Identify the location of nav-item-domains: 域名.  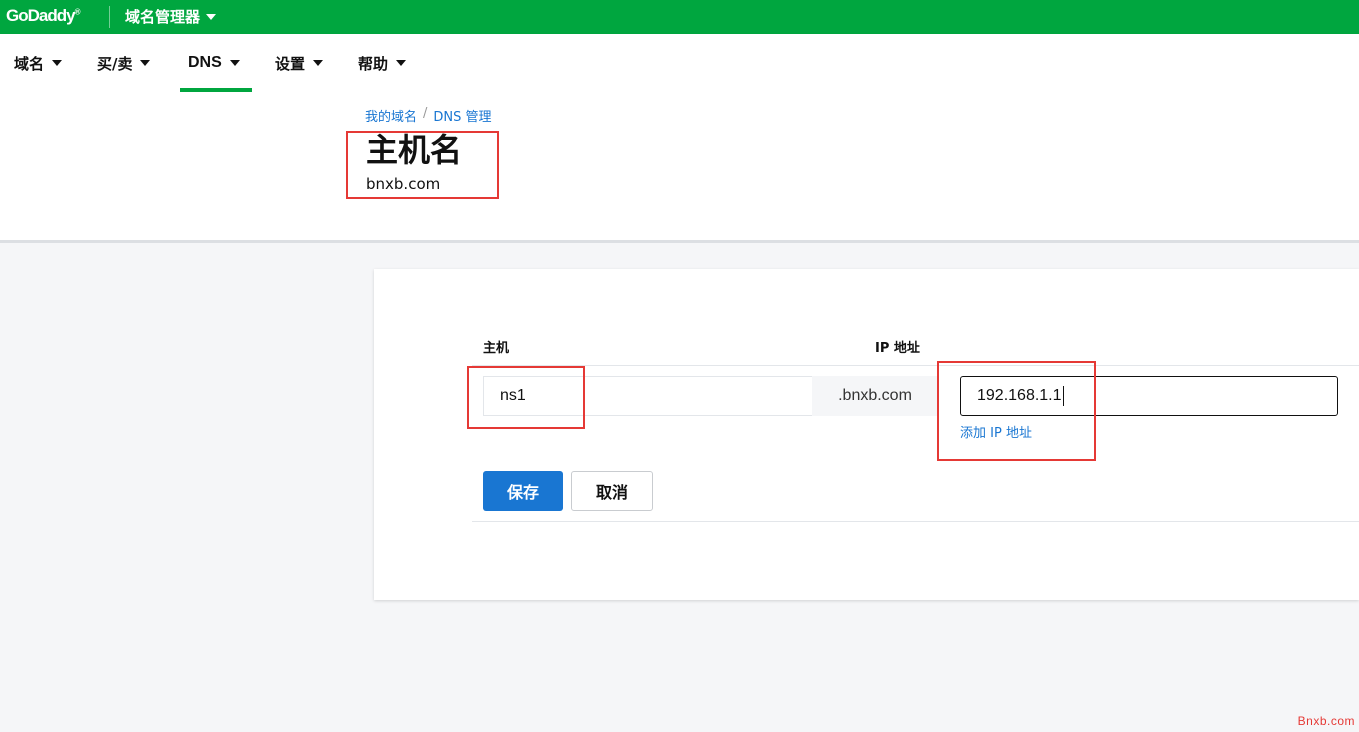
(38, 63).